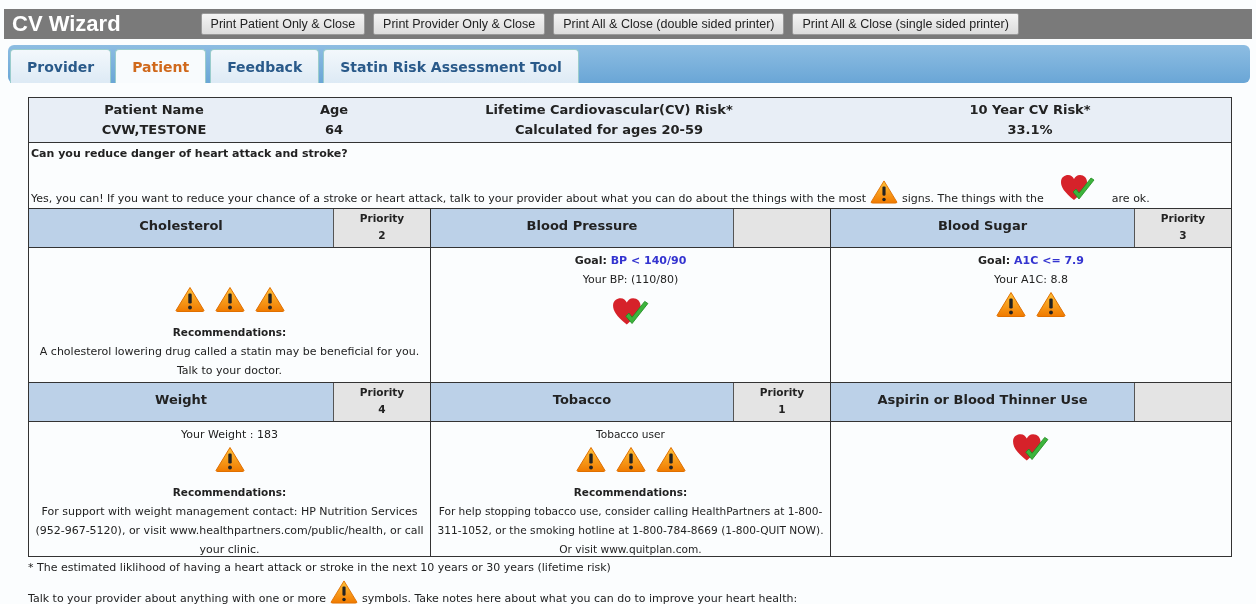 The width and height of the screenshot is (1256, 604). I want to click on summary-heading: Lifetime Cardiovascular(CV) Risk*, so click(609, 110).